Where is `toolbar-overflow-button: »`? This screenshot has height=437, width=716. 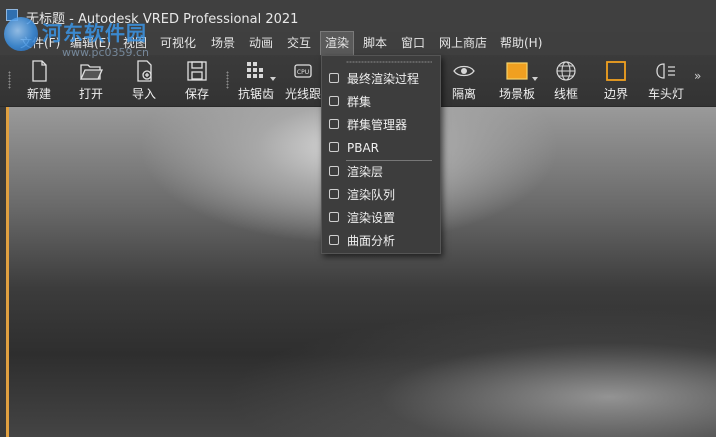
toolbar-overflow-button: » is located at coordinates (697, 76).